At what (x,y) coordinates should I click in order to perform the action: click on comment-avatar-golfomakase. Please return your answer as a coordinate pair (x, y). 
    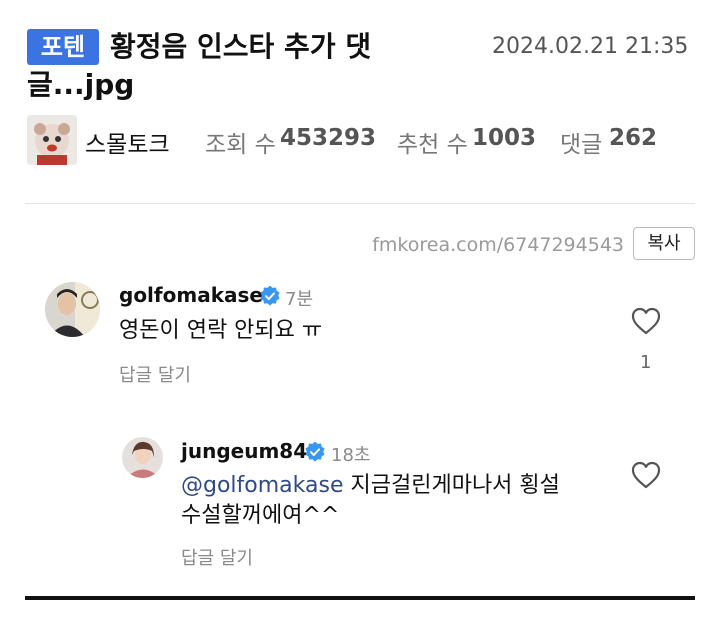
    Looking at the image, I should click on (72, 309).